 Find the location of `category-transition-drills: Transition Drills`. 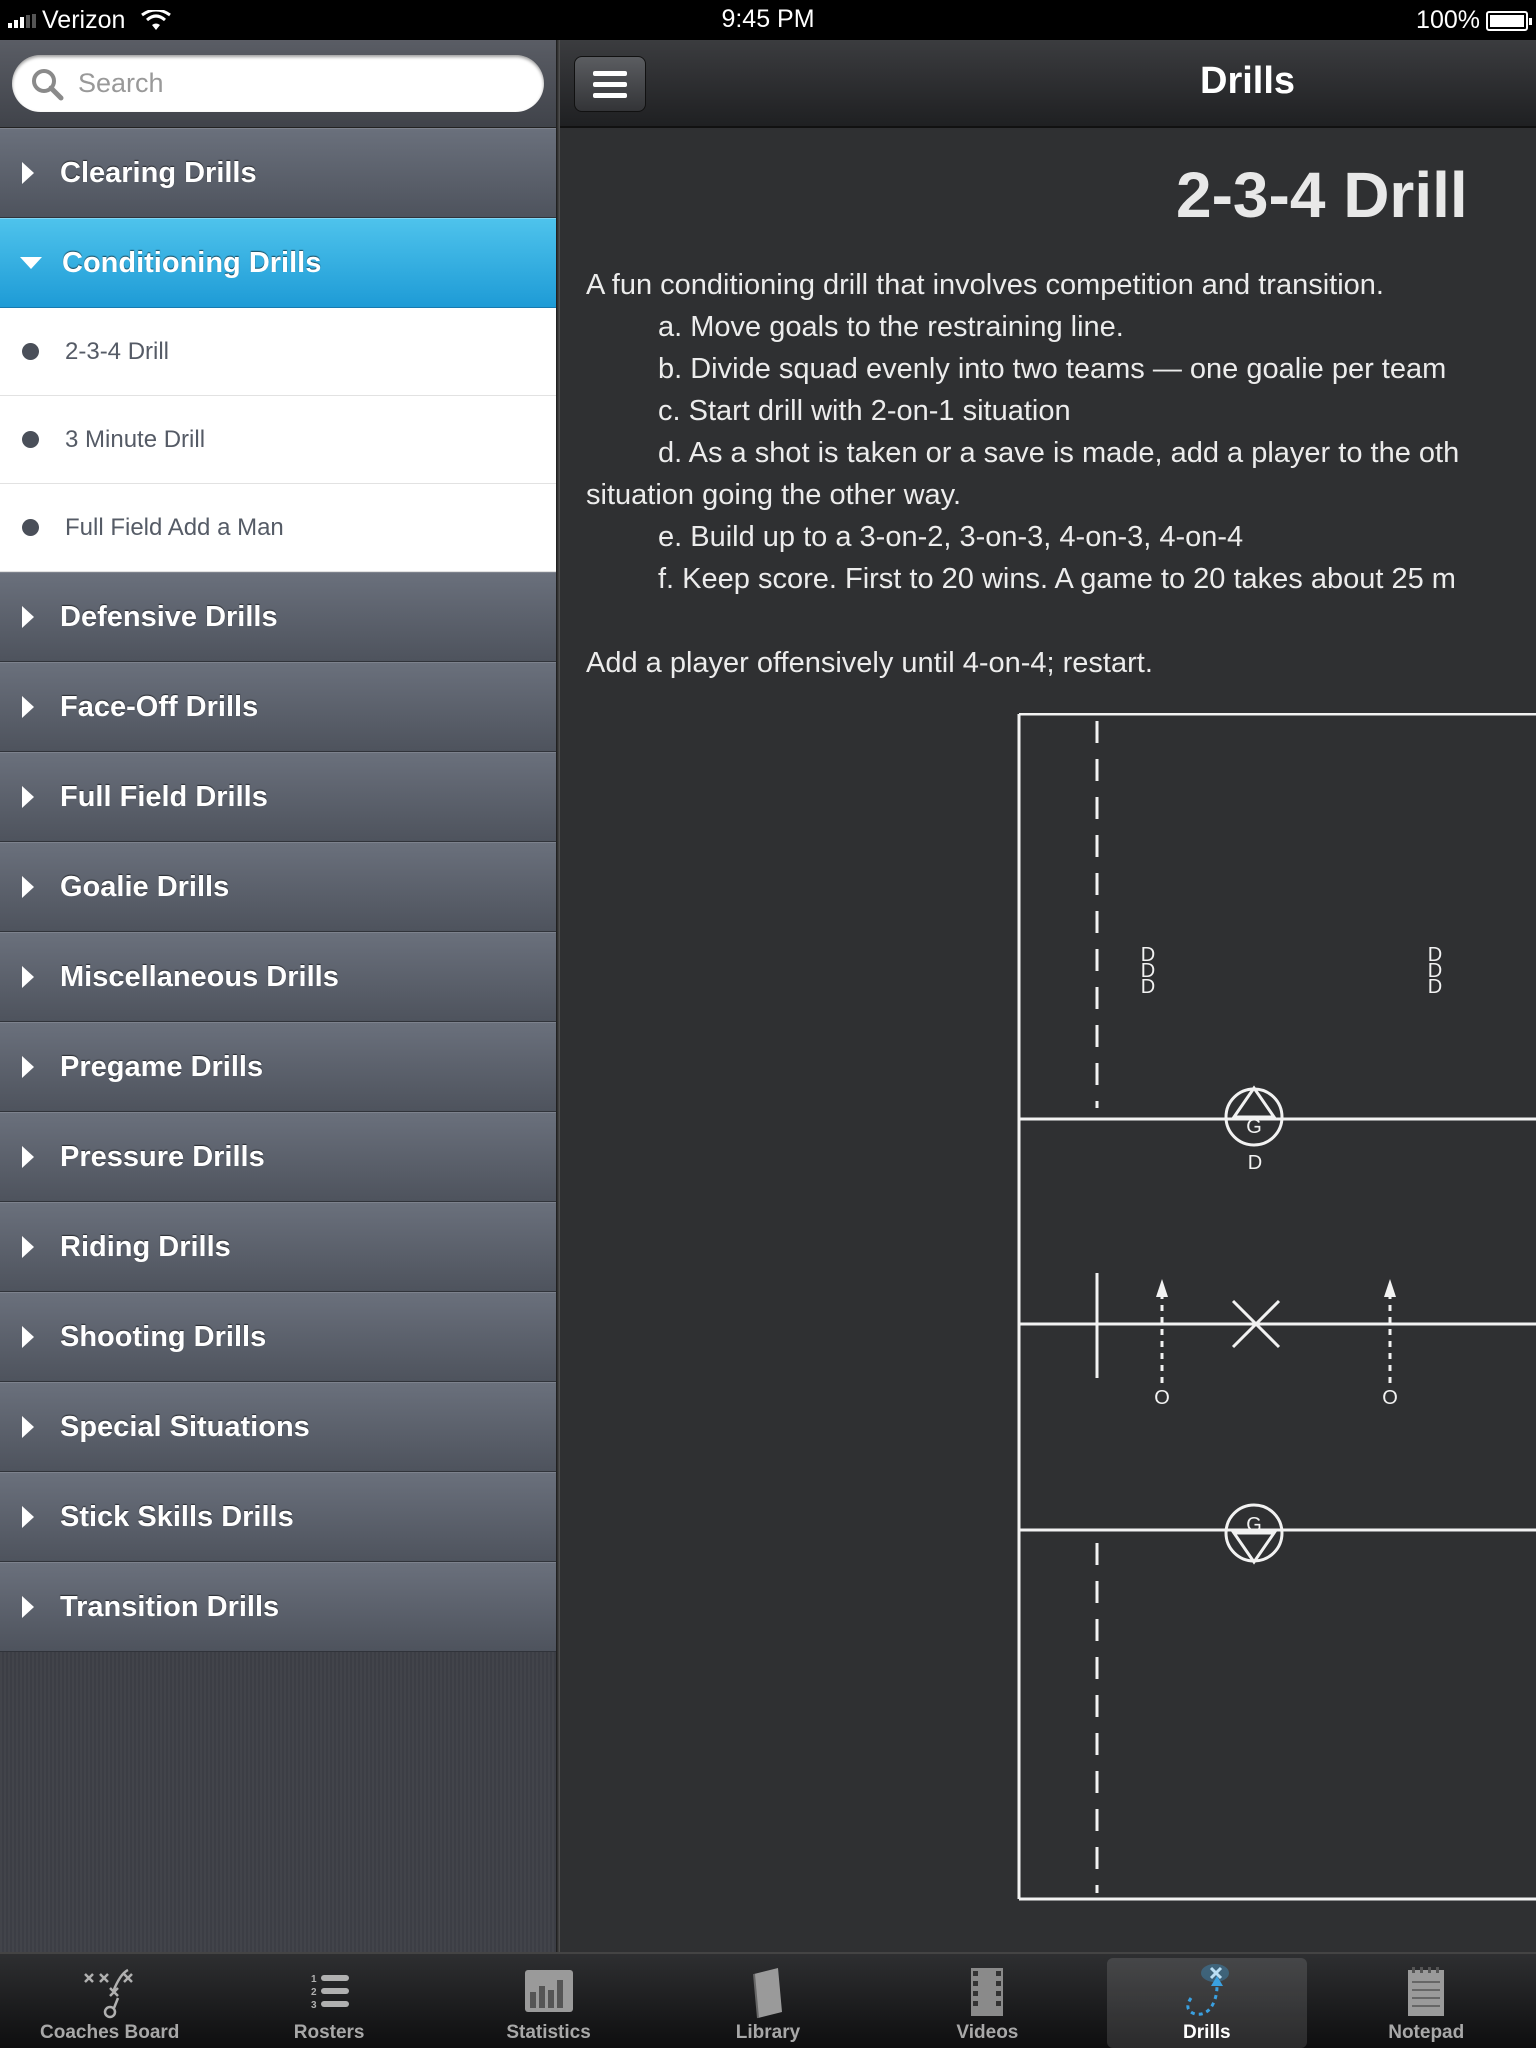

category-transition-drills: Transition Drills is located at coordinates (278, 1607).